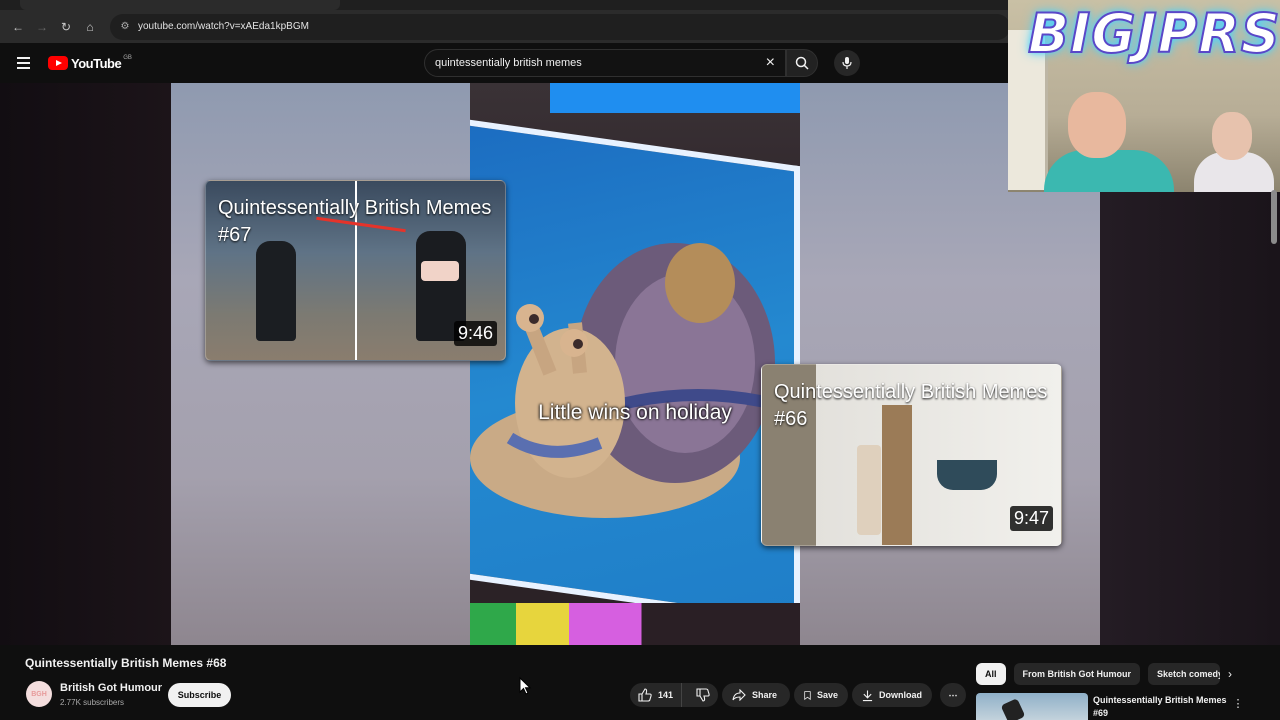  I want to click on page-scrollbar, so click(1274, 217).